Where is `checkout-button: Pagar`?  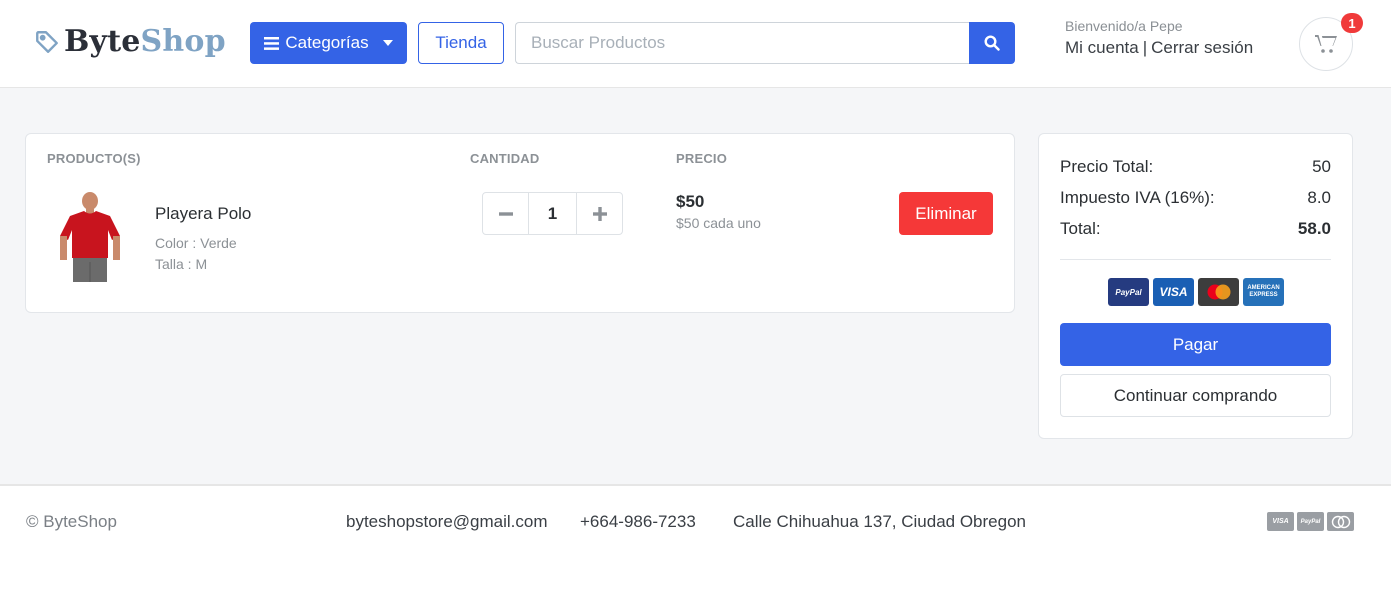 checkout-button: Pagar is located at coordinates (1195, 344).